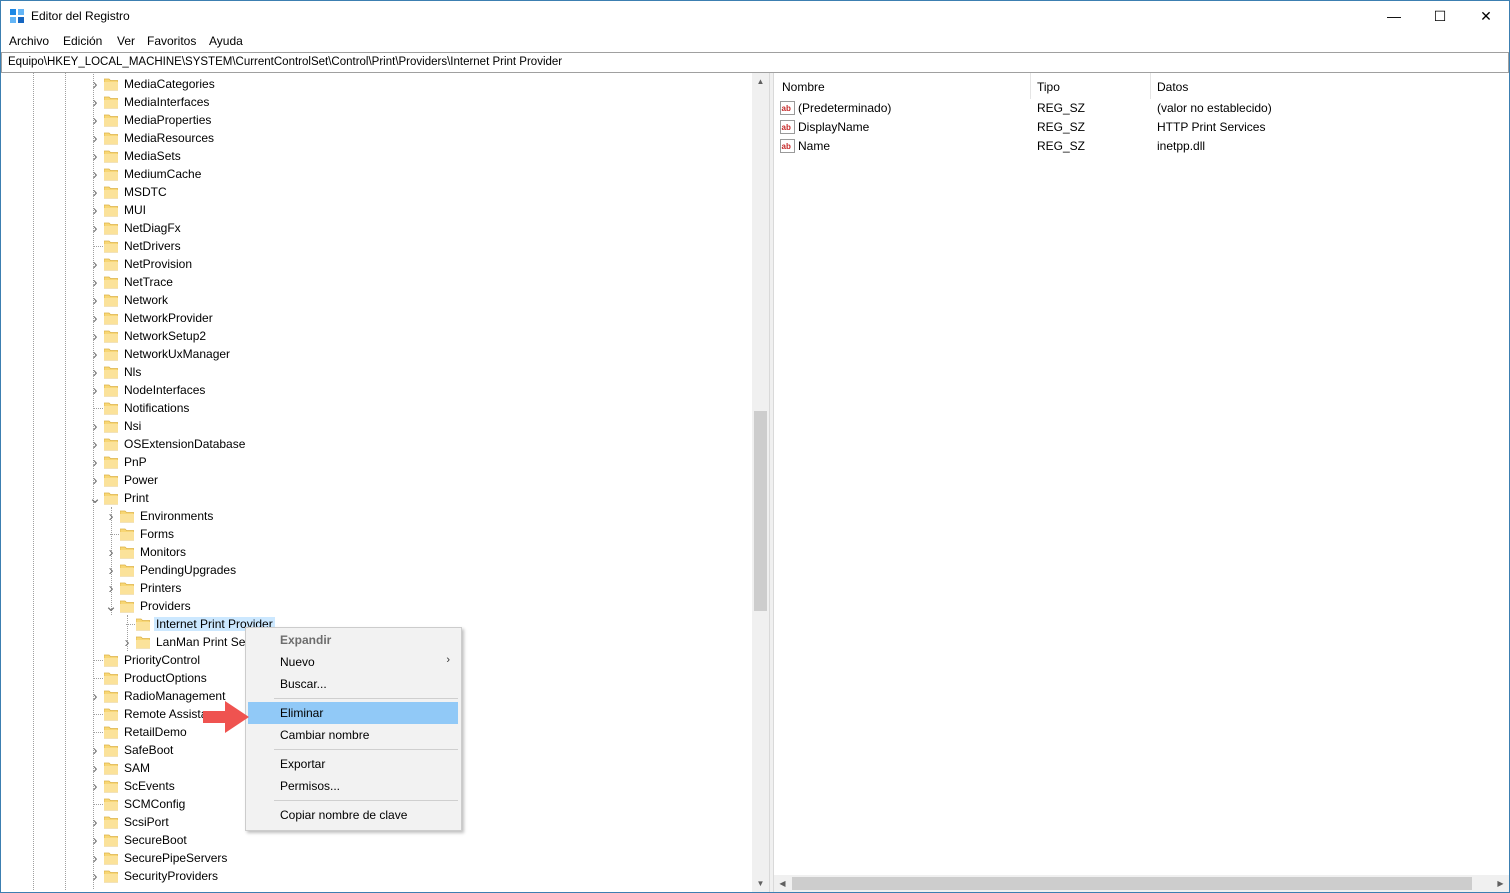  Describe the element at coordinates (371, 192) in the screenshot. I see `tree-node: › MSDTC` at that location.